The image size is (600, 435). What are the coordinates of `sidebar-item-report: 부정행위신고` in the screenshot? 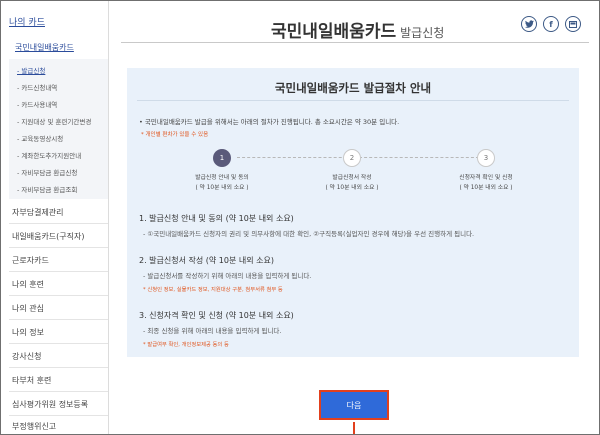 It's located at (34, 426).